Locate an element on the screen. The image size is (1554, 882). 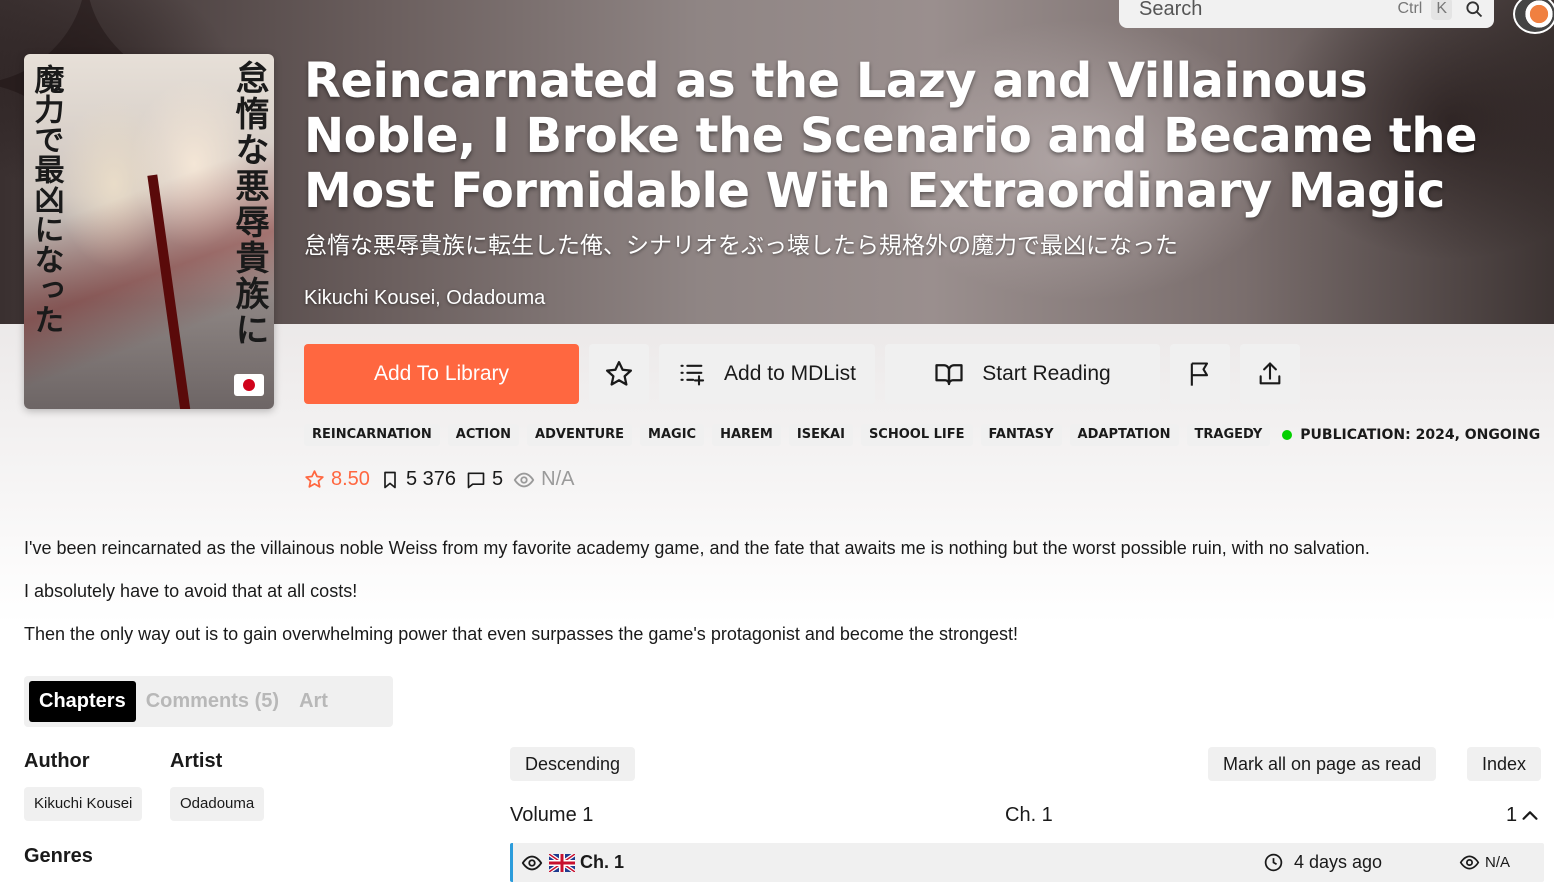
playlist-add-icon is located at coordinates (692, 375).